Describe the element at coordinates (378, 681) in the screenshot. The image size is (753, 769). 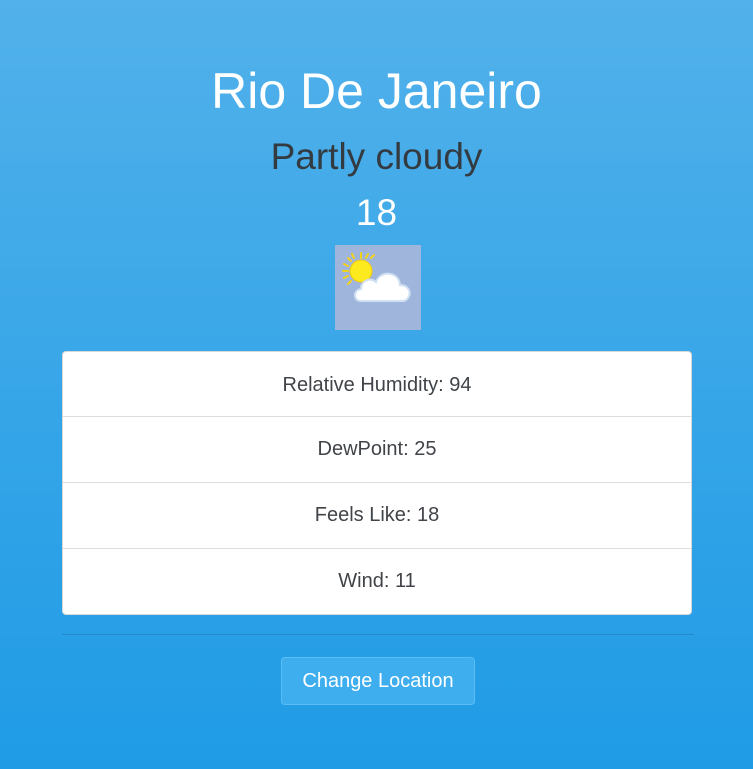
I see `change-location-button: Change Location` at that location.